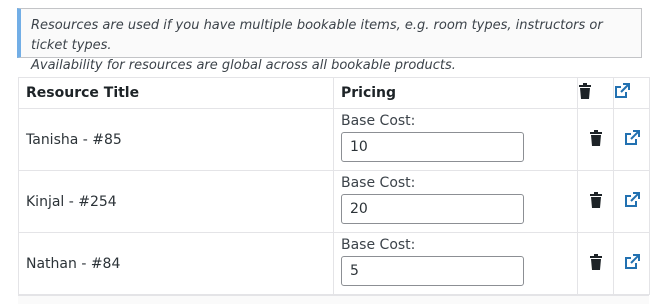 The width and height of the screenshot is (666, 304). Describe the element at coordinates (176, 201) in the screenshot. I see `resource-title: Kinjal - #254` at that location.